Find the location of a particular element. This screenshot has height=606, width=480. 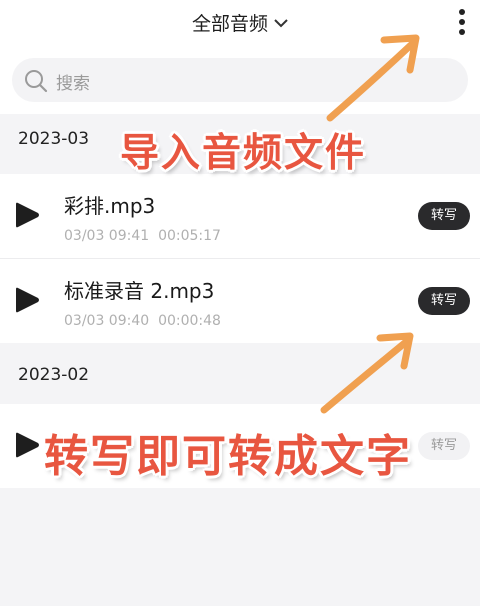

audio-file-meta: 03/03 09:41 00:05:17 is located at coordinates (142, 236).